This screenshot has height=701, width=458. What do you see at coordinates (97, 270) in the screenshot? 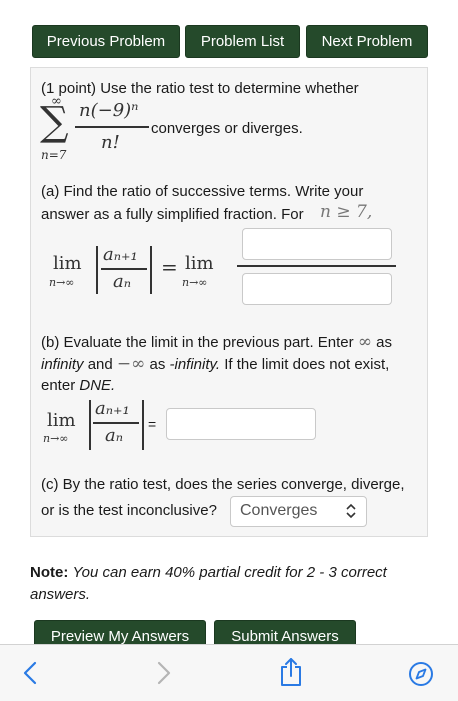
I see `abs-bar-left` at bounding box center [97, 270].